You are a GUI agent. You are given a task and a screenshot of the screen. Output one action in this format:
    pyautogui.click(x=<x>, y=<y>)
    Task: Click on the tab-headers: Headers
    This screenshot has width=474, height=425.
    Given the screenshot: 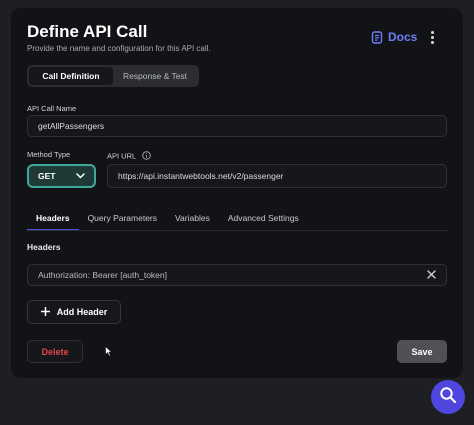 What is the action you would take?
    pyautogui.click(x=53, y=219)
    